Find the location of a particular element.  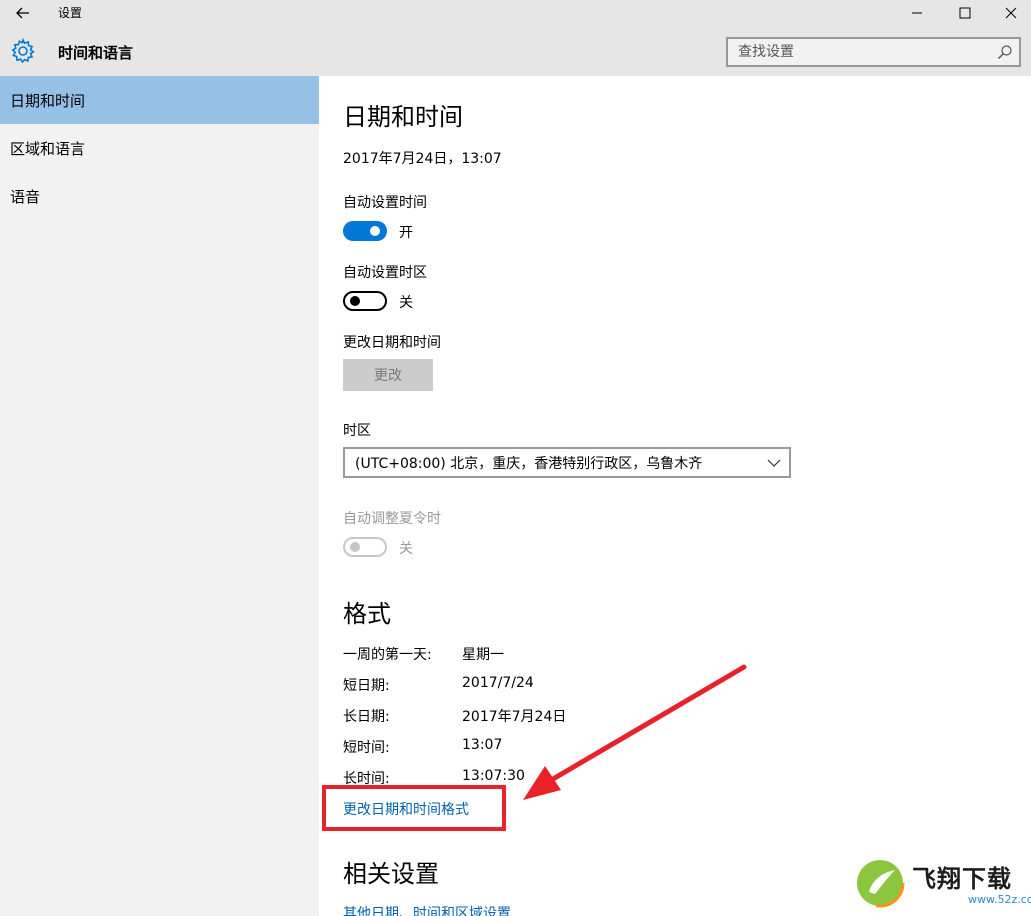

sidebar-item-label: 日期和时间 is located at coordinates (48, 100).